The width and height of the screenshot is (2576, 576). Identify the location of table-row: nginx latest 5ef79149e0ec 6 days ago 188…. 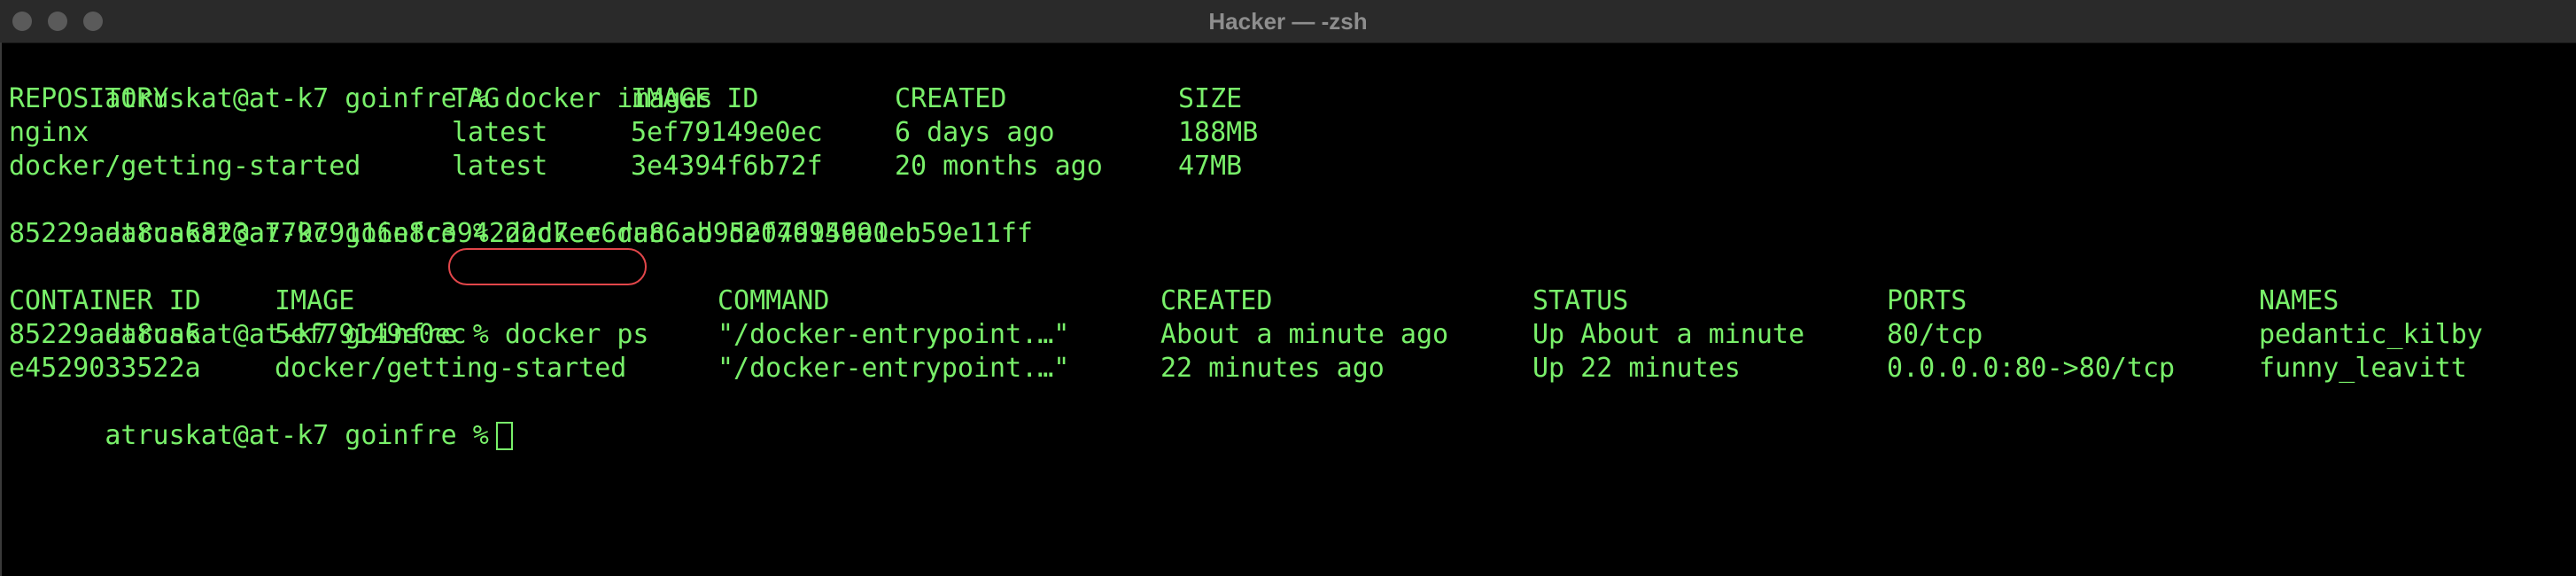
(633, 133).